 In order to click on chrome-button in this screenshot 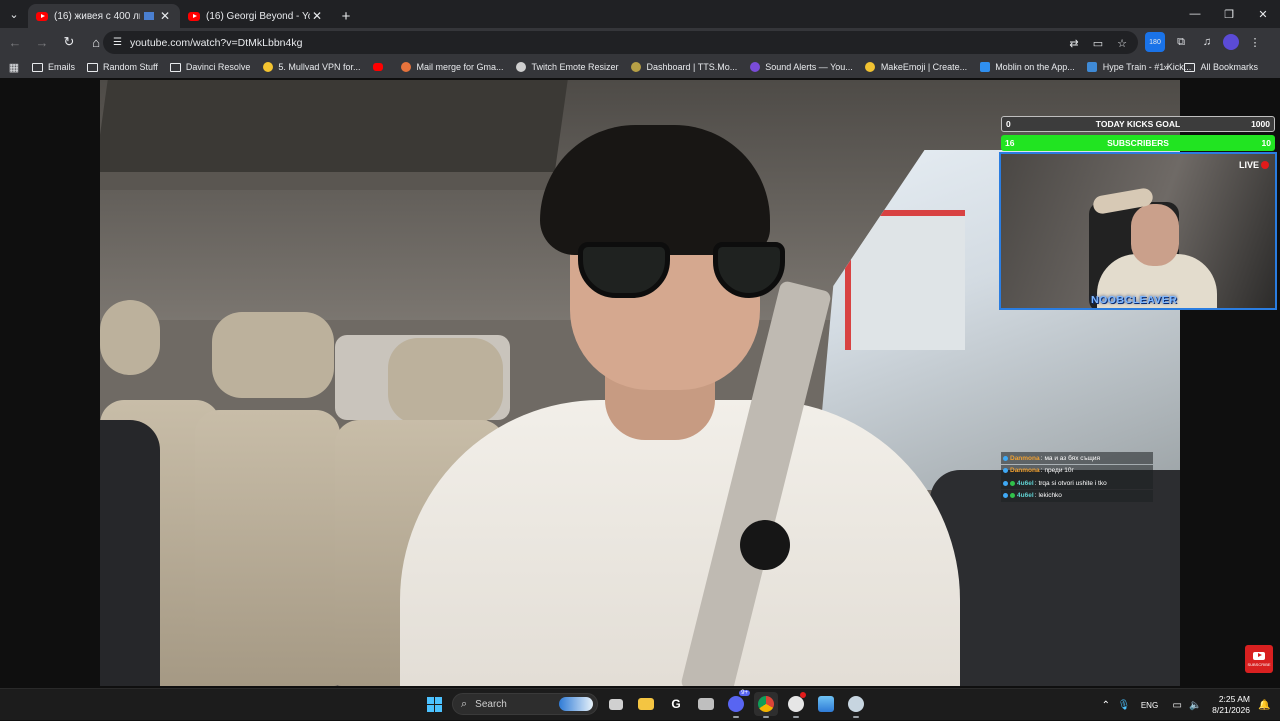, I will do `click(766, 705)`.